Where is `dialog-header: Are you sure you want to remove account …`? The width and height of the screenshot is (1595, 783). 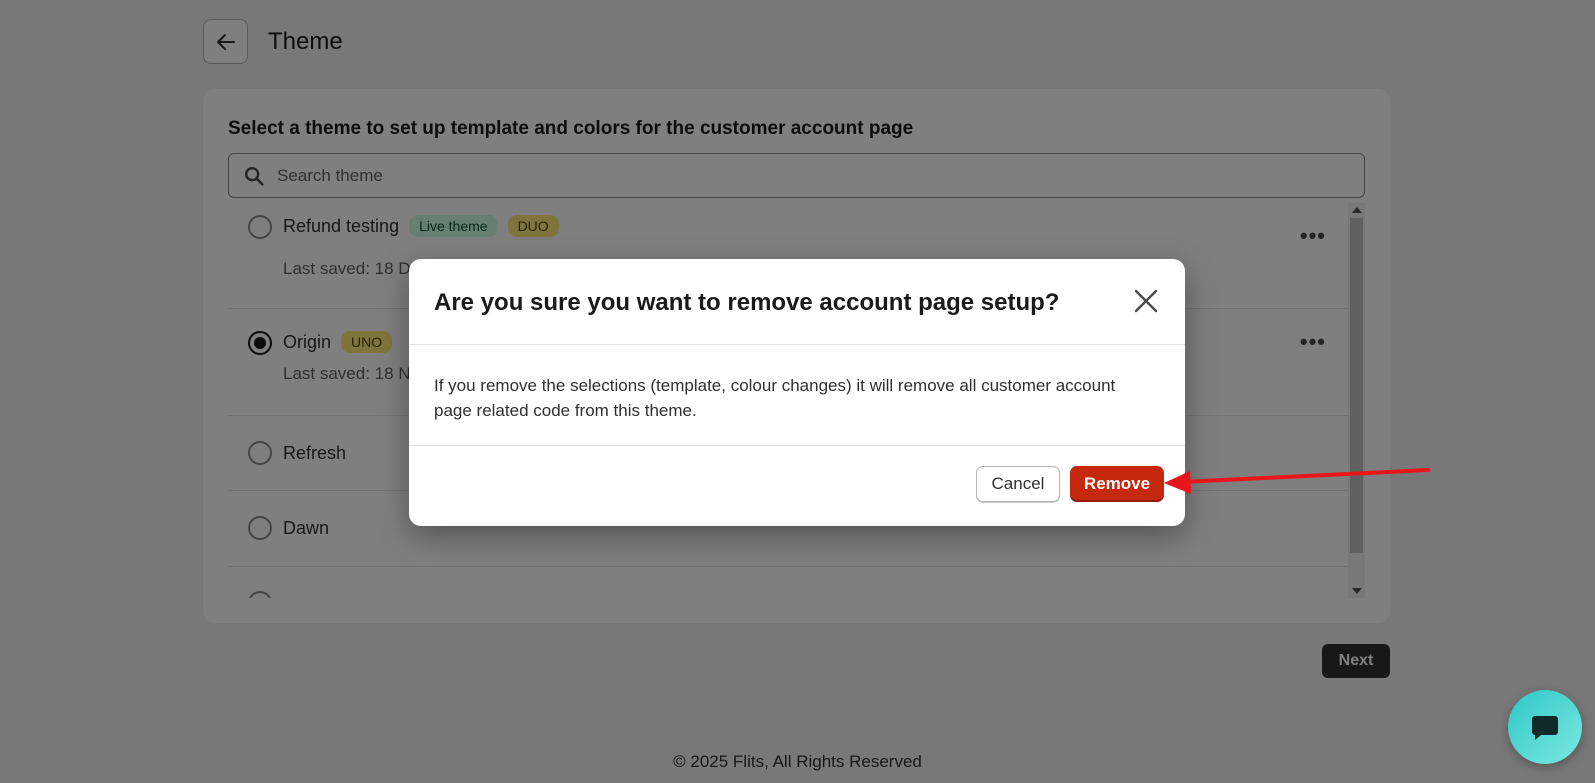
dialog-header: Are you sure you want to remove account … is located at coordinates (797, 302).